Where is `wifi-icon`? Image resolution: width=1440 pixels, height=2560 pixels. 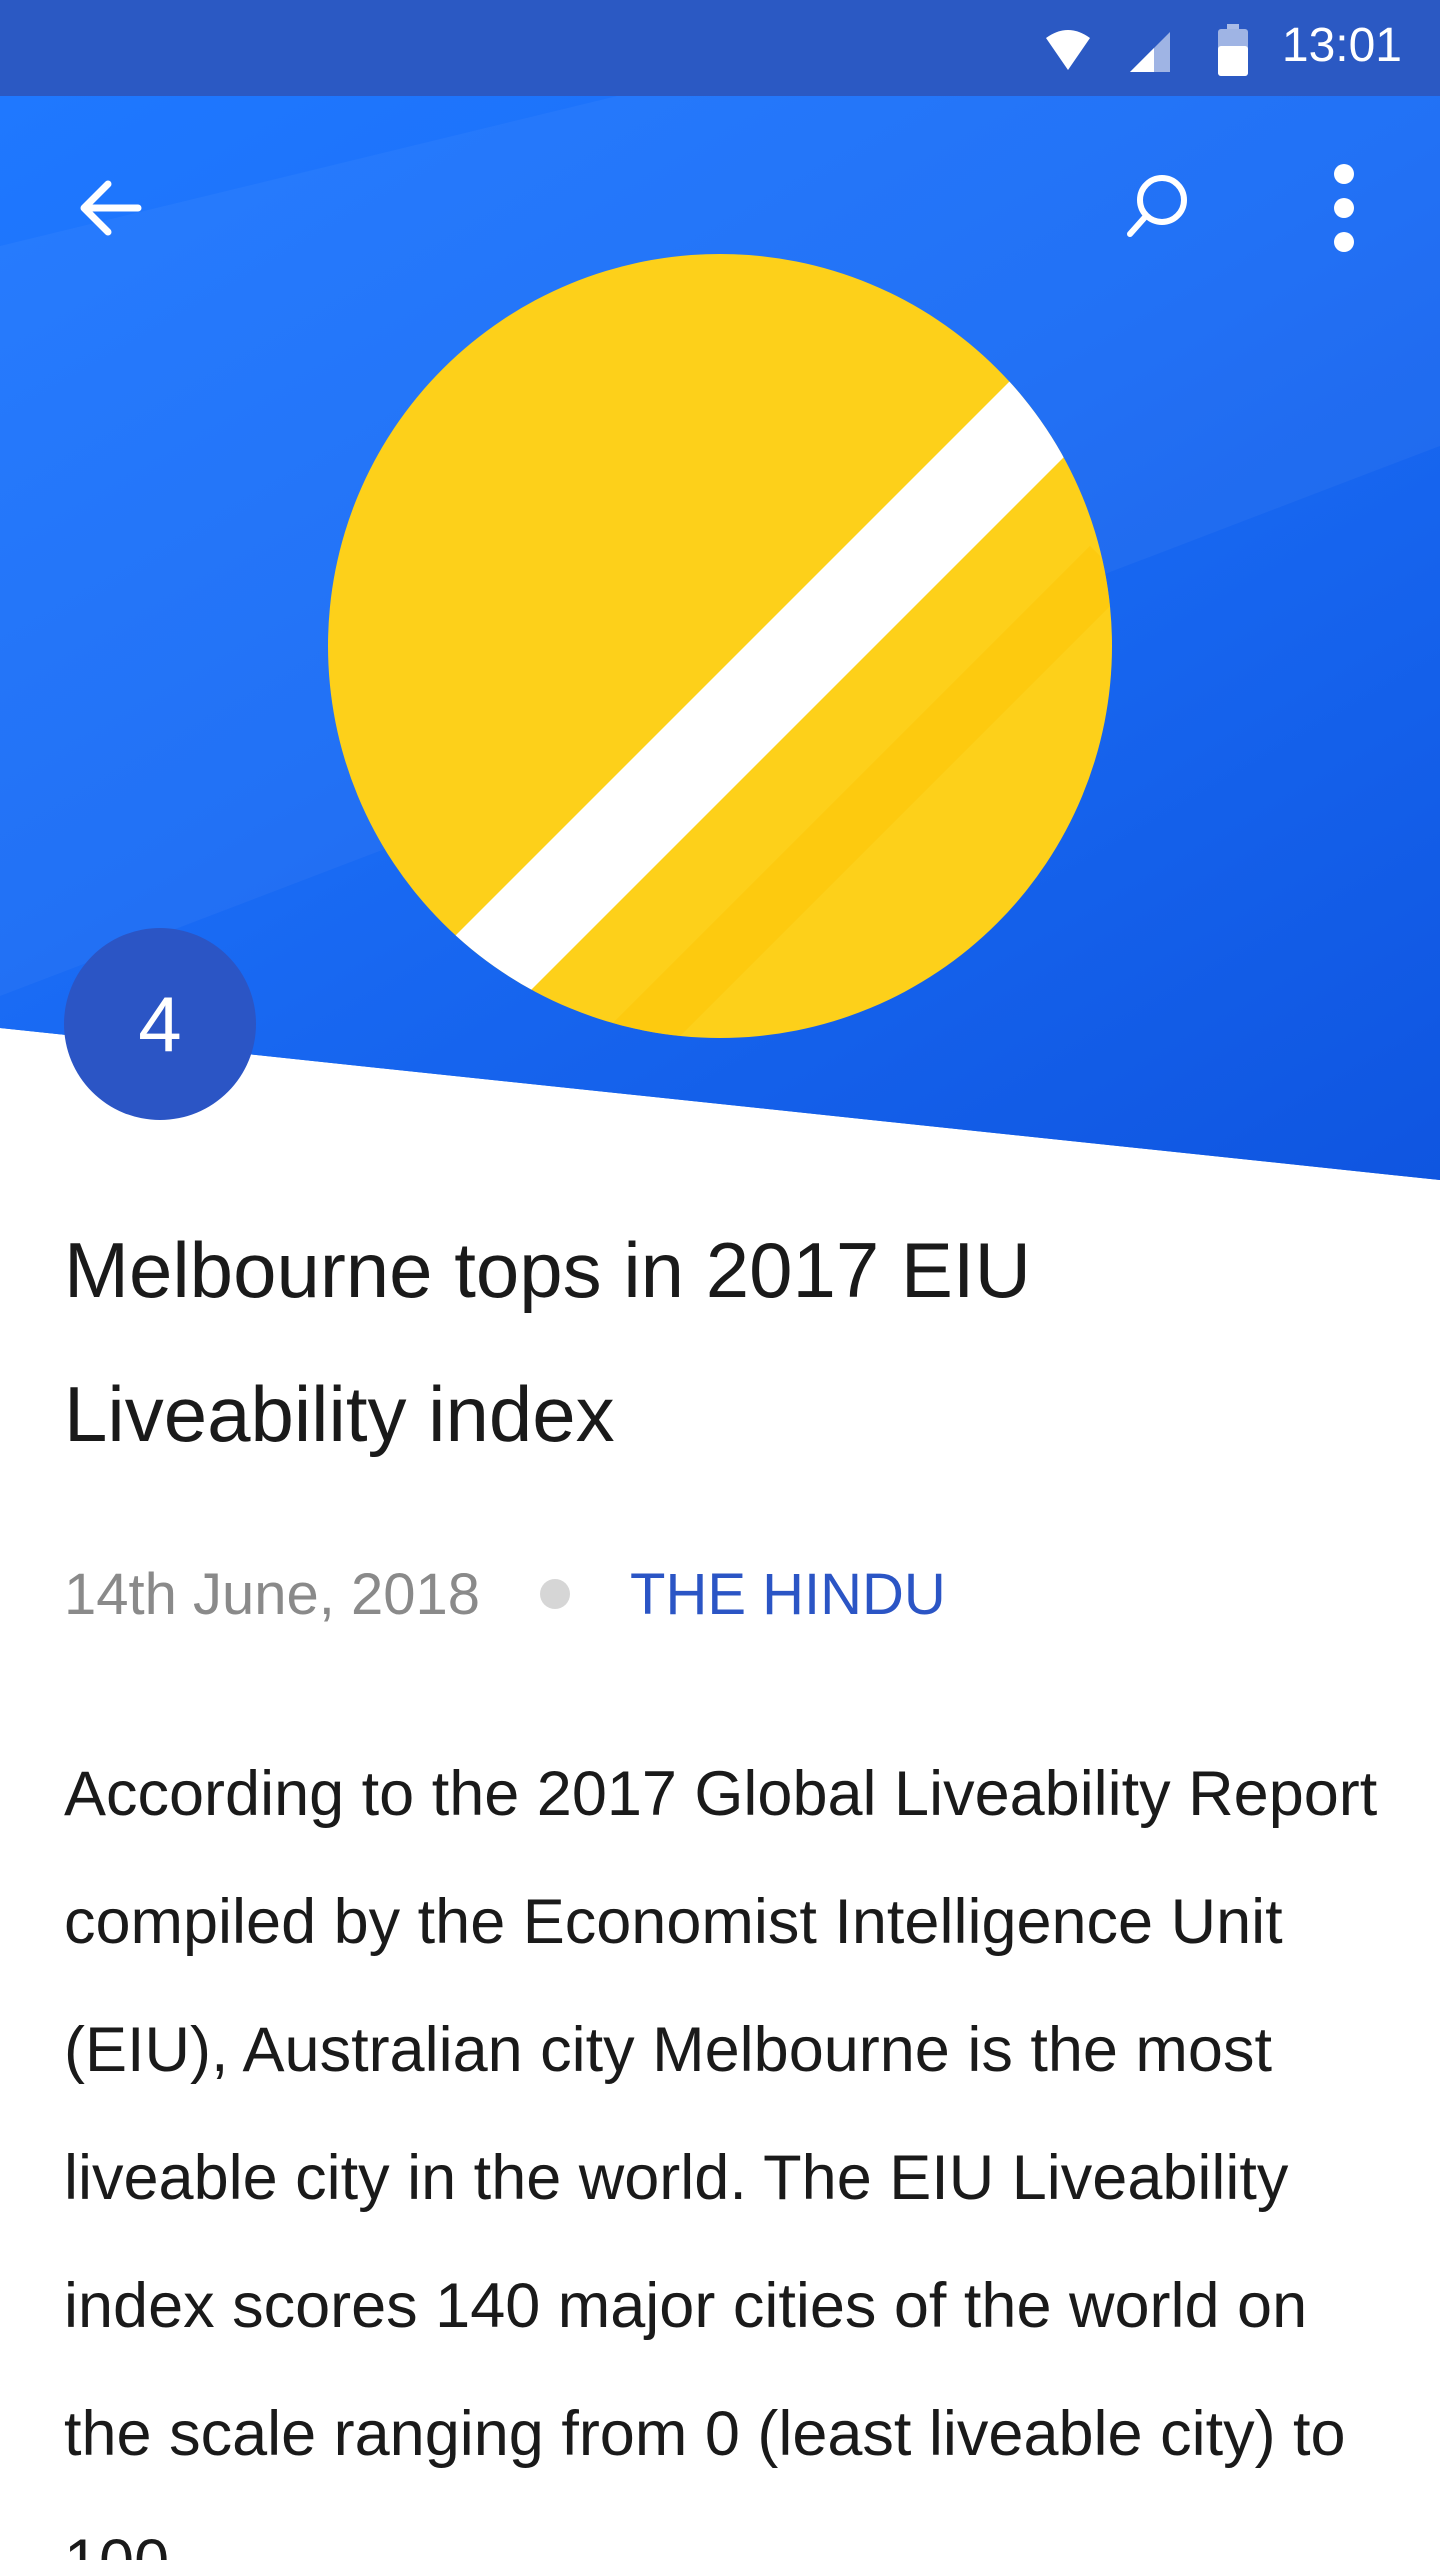
wifi-icon is located at coordinates (1068, 50).